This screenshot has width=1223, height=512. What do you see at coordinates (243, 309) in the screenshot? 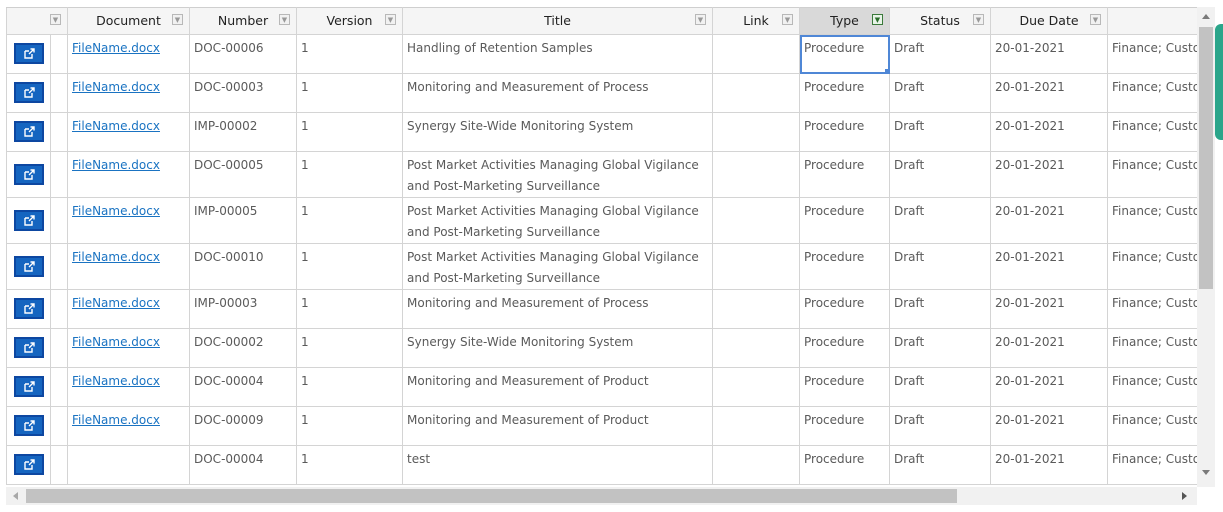
I see `number-cell: IMP-00003` at bounding box center [243, 309].